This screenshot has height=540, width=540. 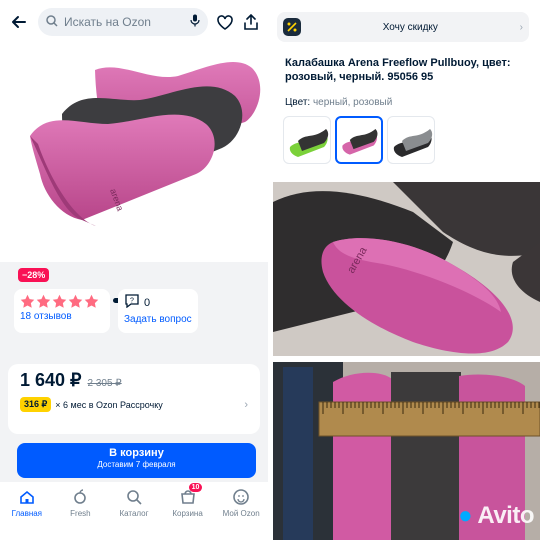 What do you see at coordinates (134, 497) in the screenshot?
I see `catalog-icon` at bounding box center [134, 497].